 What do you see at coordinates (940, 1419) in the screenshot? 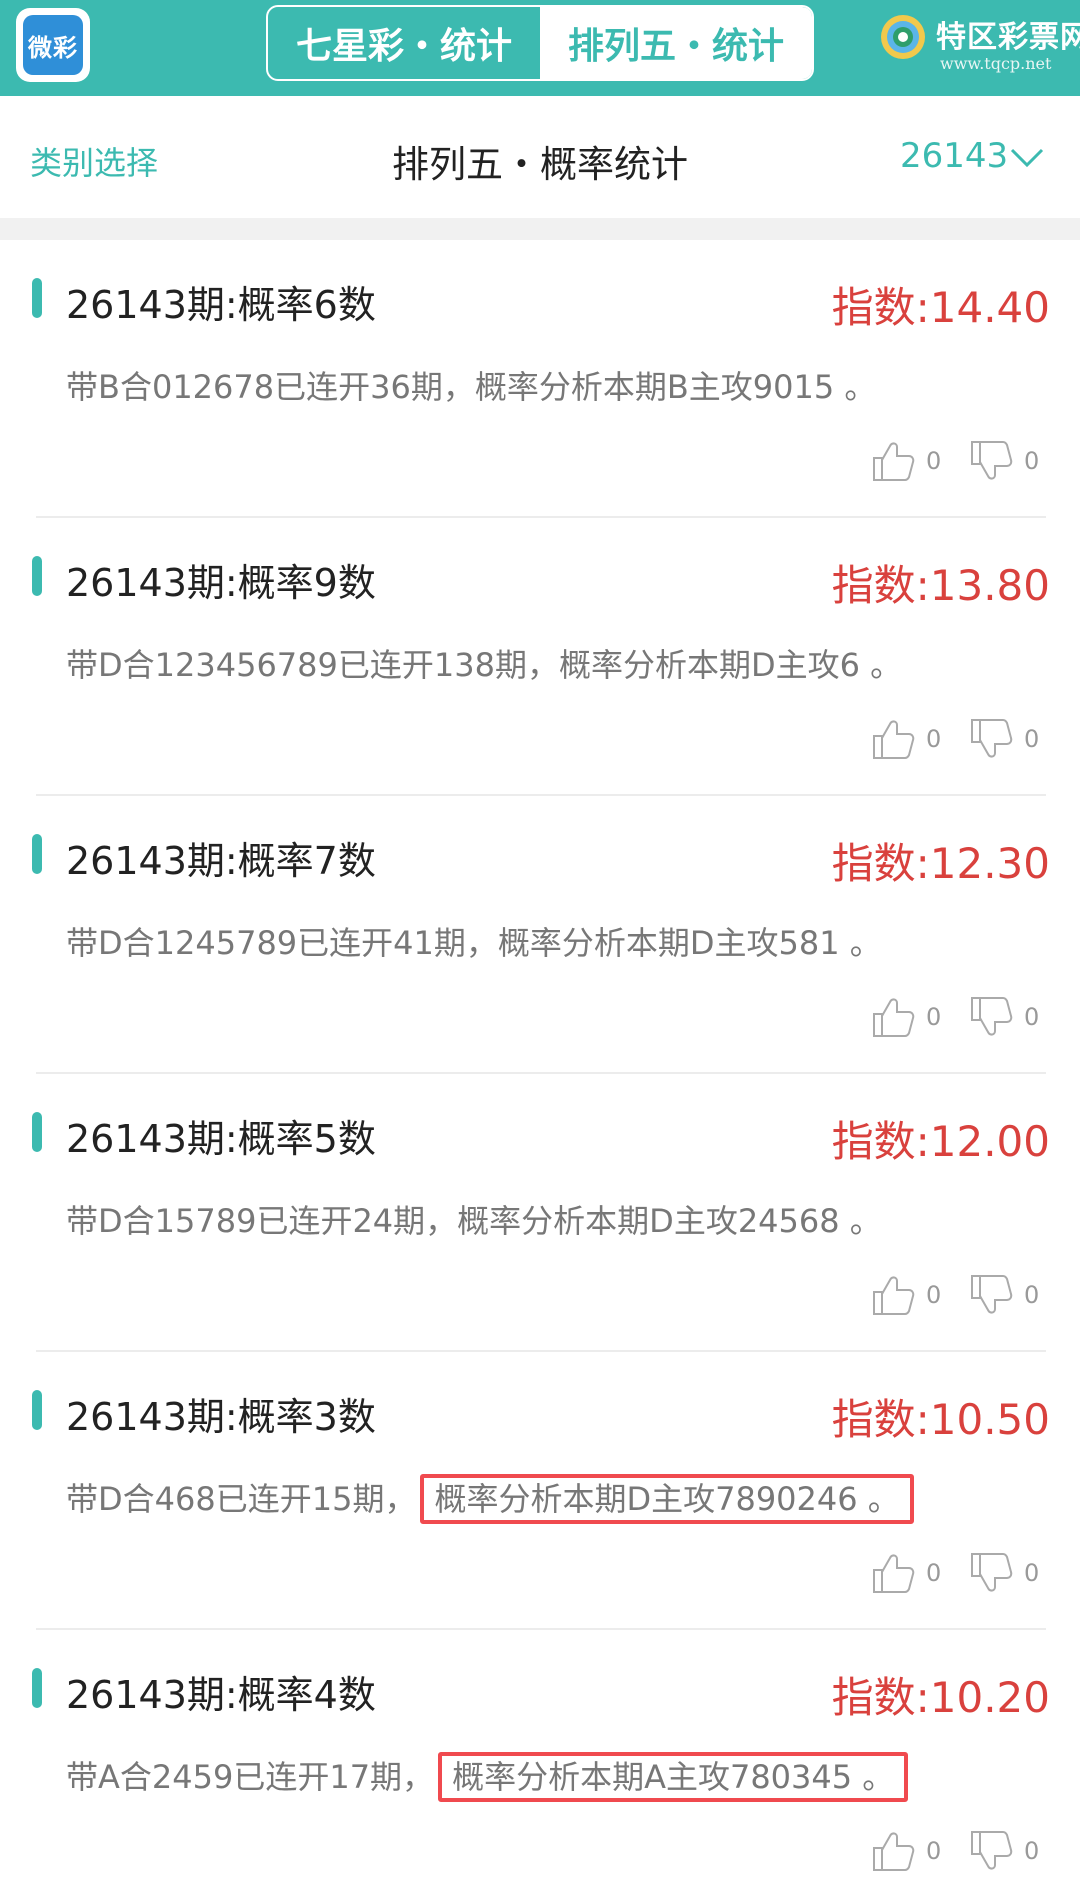
I see `card-index: 指数:10.50` at bounding box center [940, 1419].